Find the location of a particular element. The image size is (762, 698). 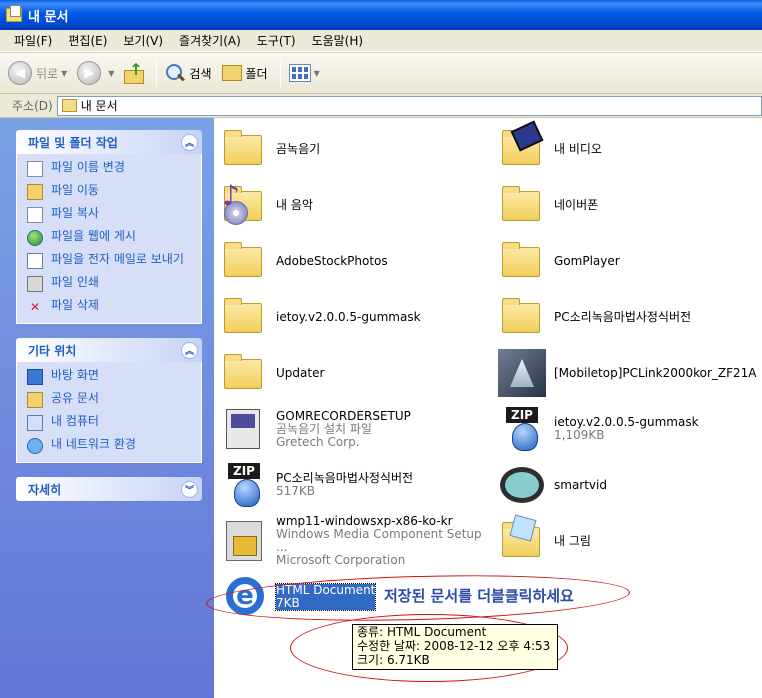

expand-chevron-icon: ︾ is located at coordinates (189, 489).